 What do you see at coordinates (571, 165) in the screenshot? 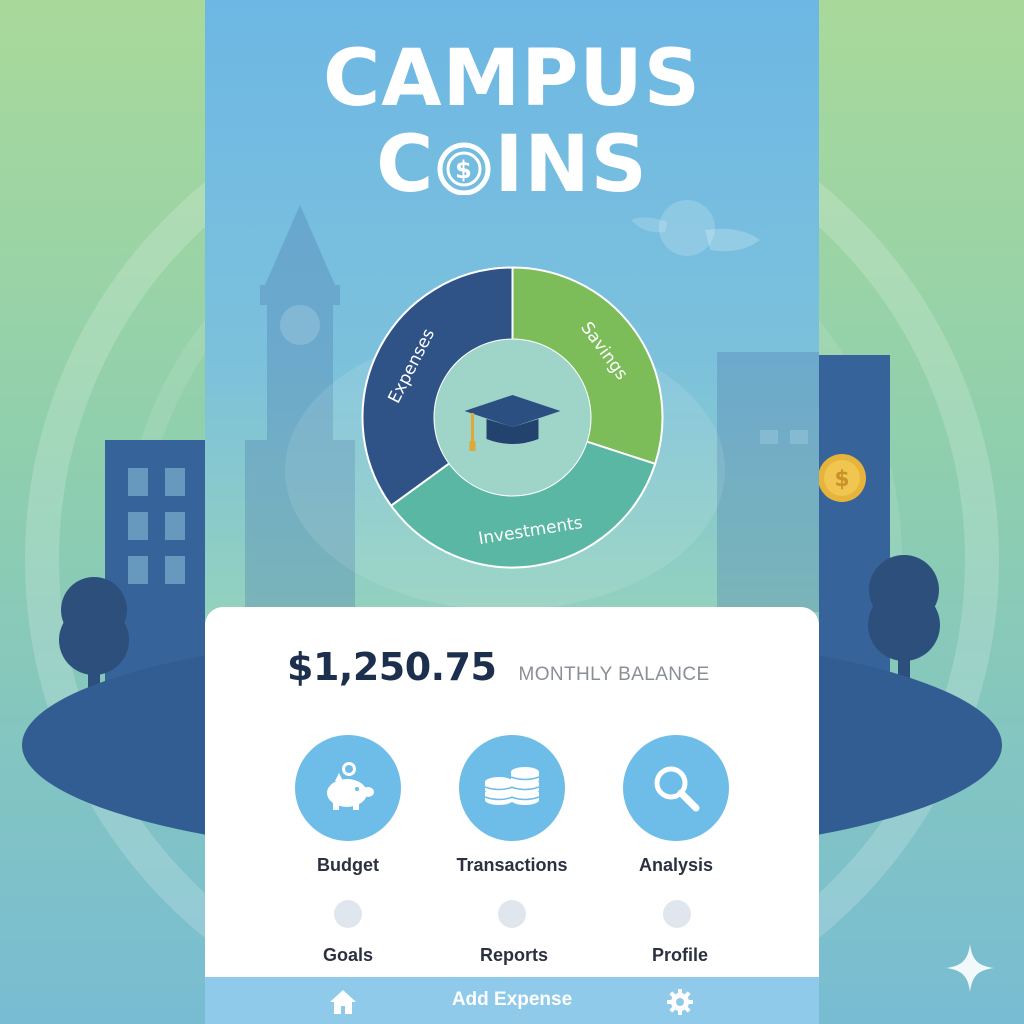
I see `app-title-line2-suffix: INS` at bounding box center [571, 165].